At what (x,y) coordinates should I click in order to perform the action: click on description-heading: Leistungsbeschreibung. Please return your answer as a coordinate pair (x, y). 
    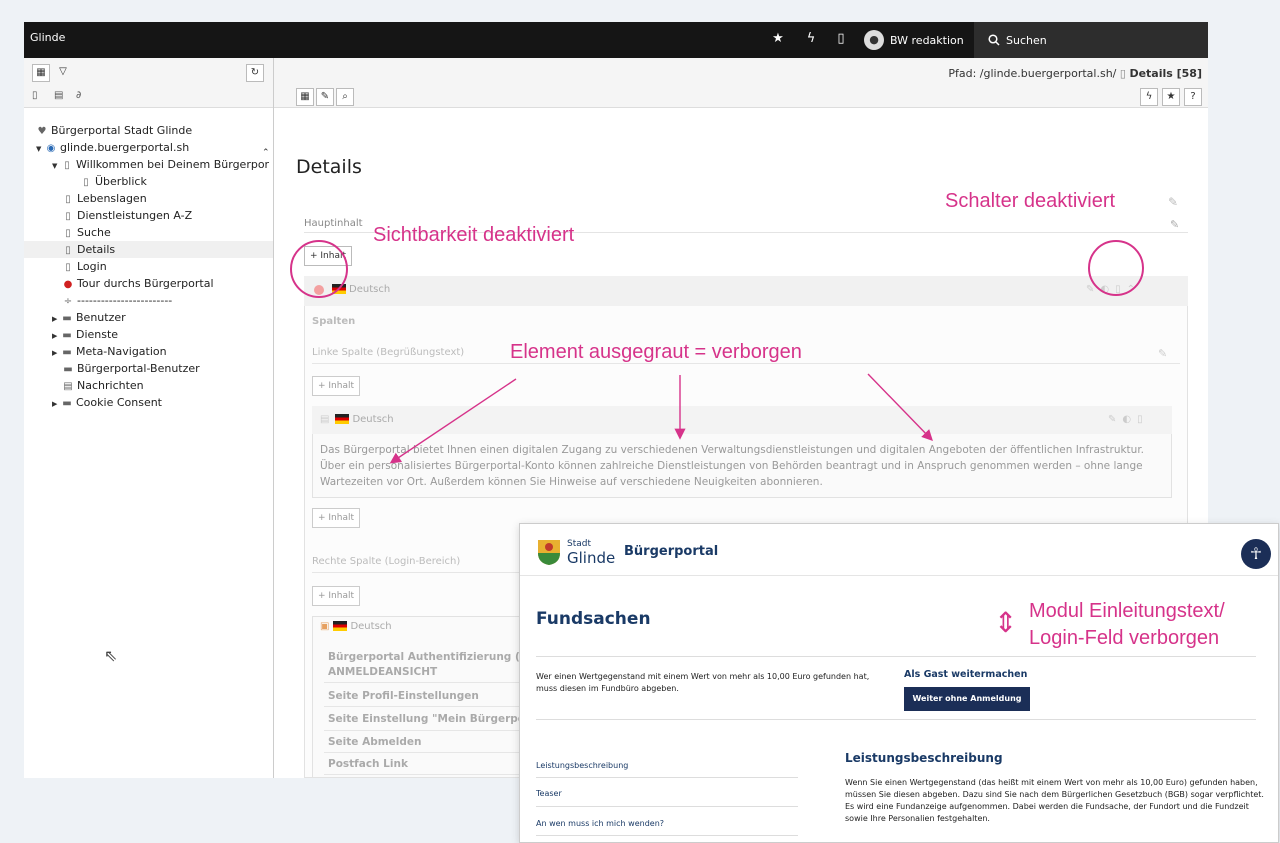
    Looking at the image, I should click on (924, 758).